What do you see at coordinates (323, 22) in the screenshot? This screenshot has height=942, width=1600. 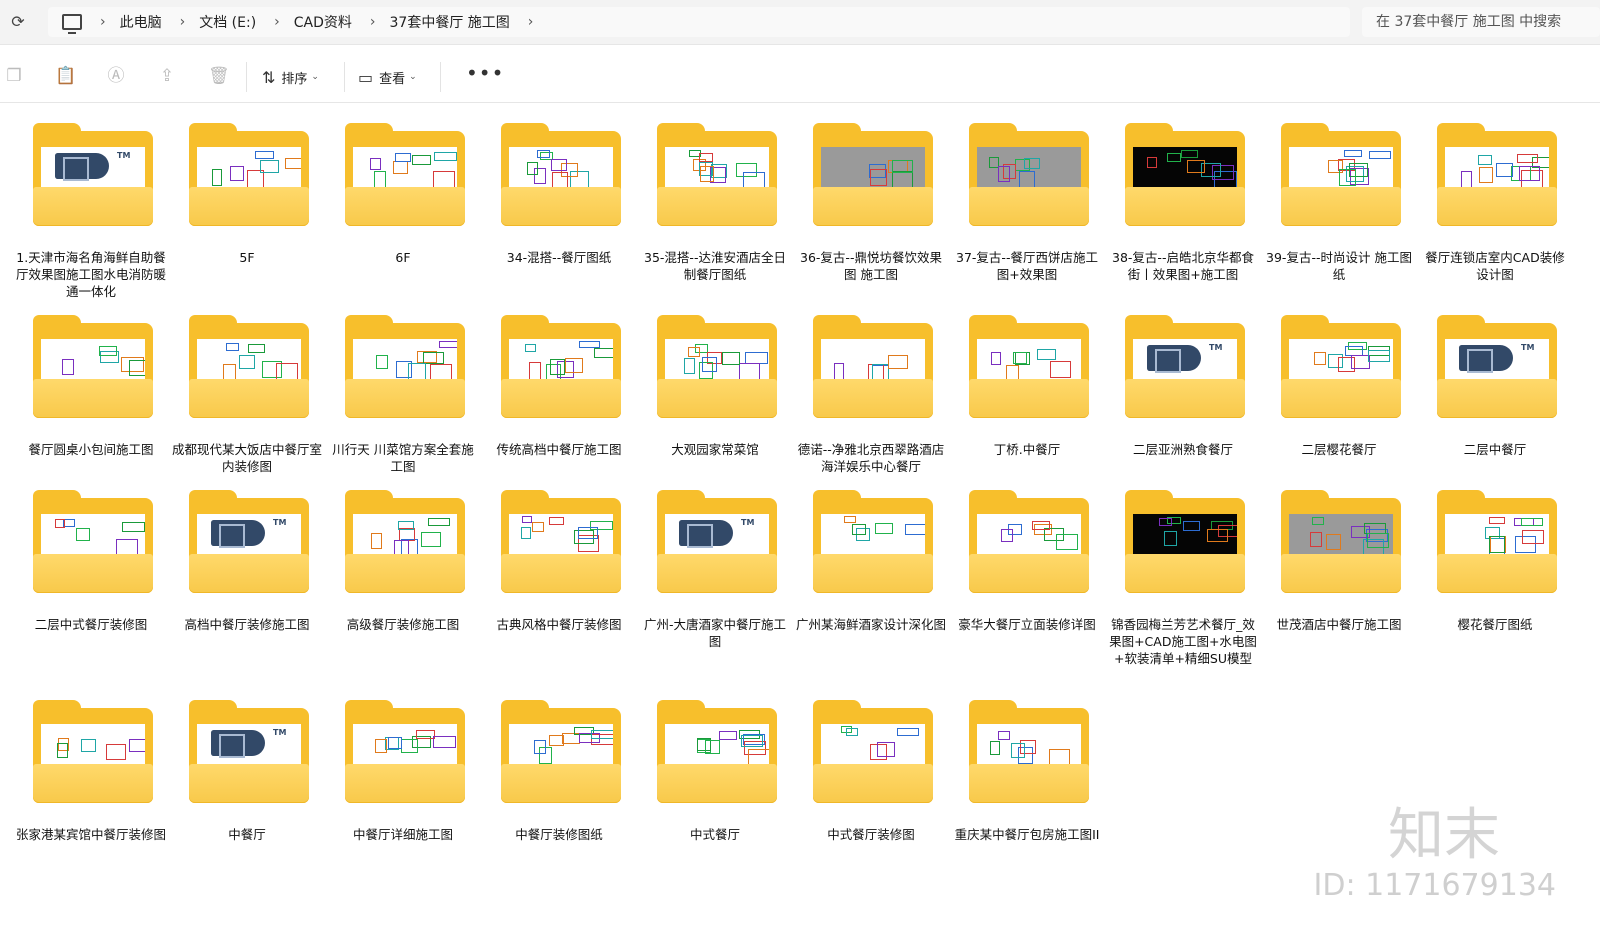 I see `breadcrumb-item-cad: CAD资料` at bounding box center [323, 22].